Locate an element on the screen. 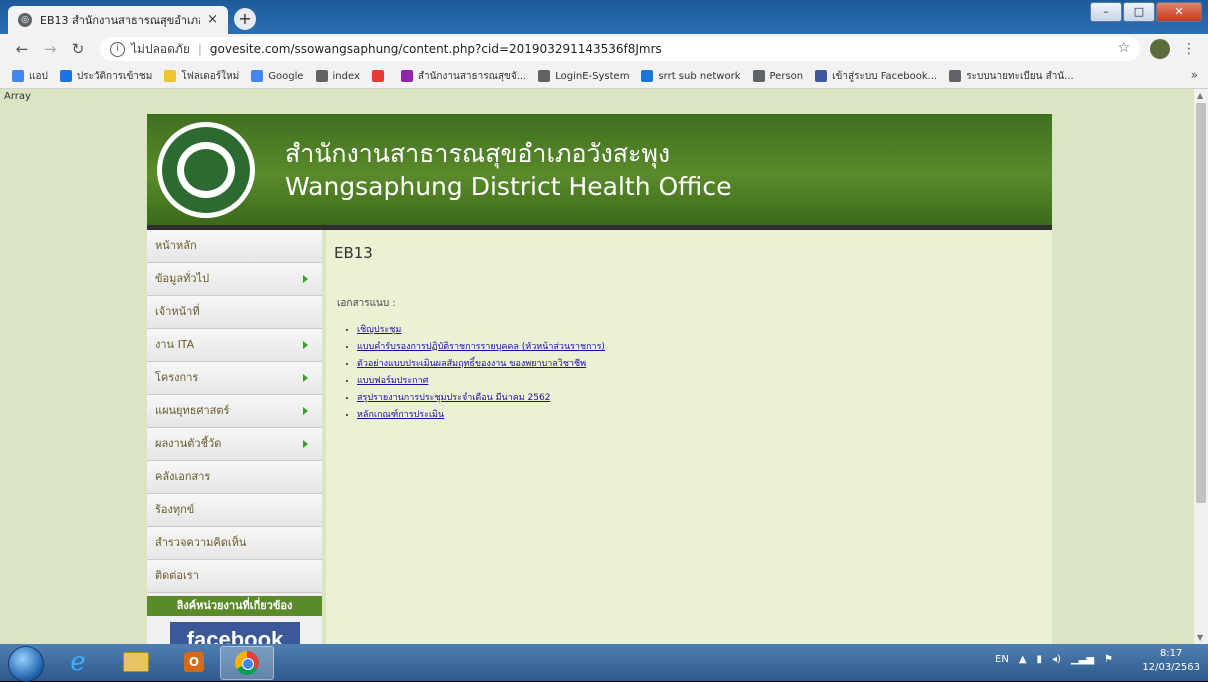 The height and width of the screenshot is (682, 1208). sidebar-item: สำรวจความคิดเห็น is located at coordinates (234, 543).